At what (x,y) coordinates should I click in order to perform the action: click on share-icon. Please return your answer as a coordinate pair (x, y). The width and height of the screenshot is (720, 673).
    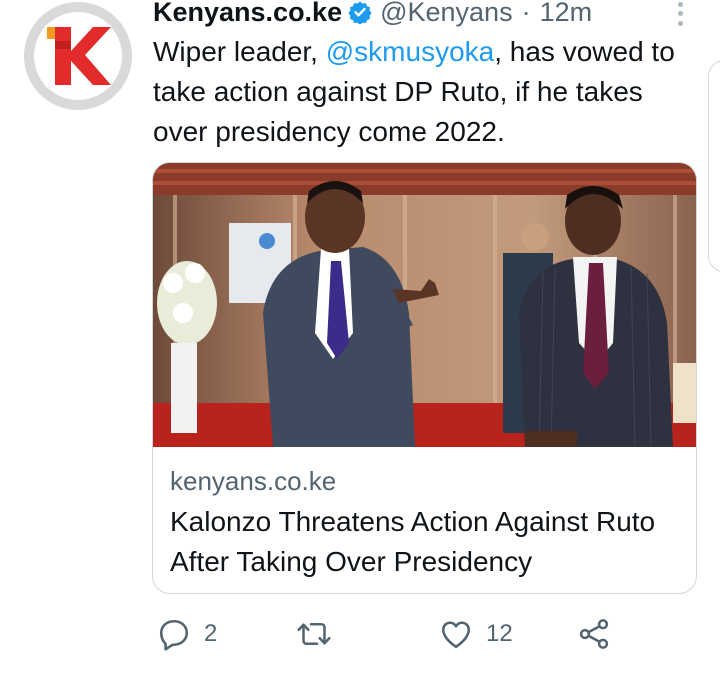
    Looking at the image, I should click on (594, 634).